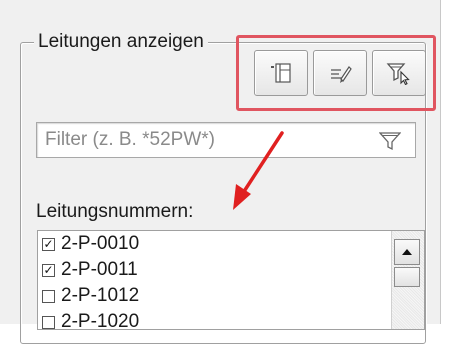  What do you see at coordinates (336, 73) in the screenshot?
I see `toolbar-highlight-box` at bounding box center [336, 73].